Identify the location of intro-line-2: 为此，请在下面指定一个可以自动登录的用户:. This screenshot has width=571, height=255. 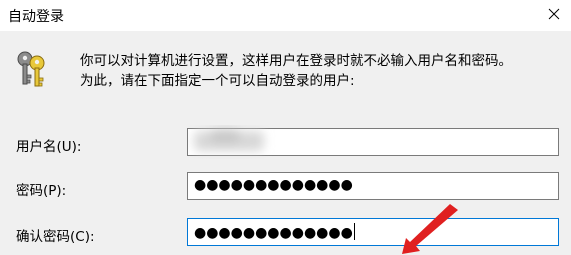
(217, 81).